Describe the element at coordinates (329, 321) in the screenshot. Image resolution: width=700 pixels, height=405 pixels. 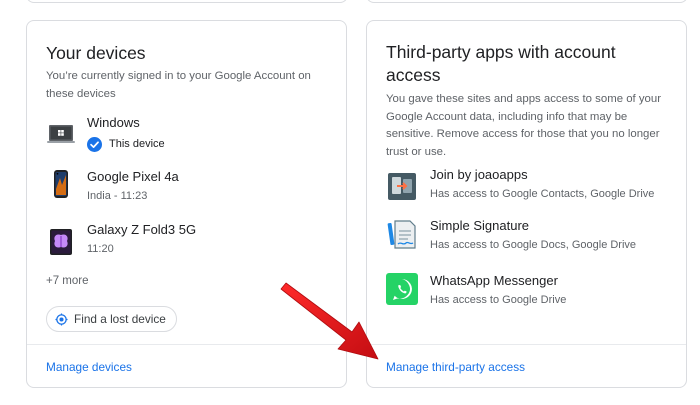
I see `annotation-arrow` at that location.